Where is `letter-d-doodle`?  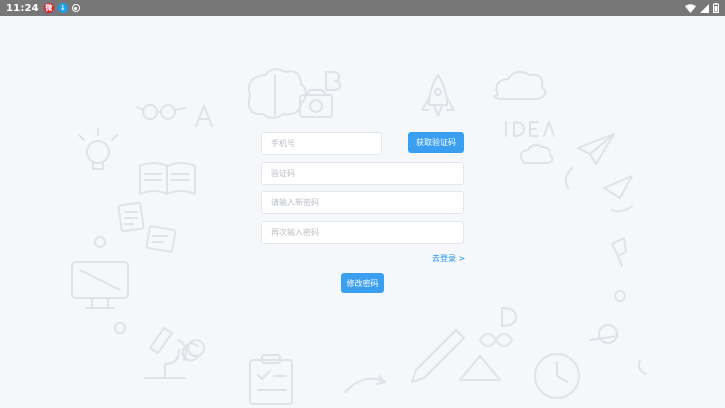
letter-d-doodle is located at coordinates (509, 317).